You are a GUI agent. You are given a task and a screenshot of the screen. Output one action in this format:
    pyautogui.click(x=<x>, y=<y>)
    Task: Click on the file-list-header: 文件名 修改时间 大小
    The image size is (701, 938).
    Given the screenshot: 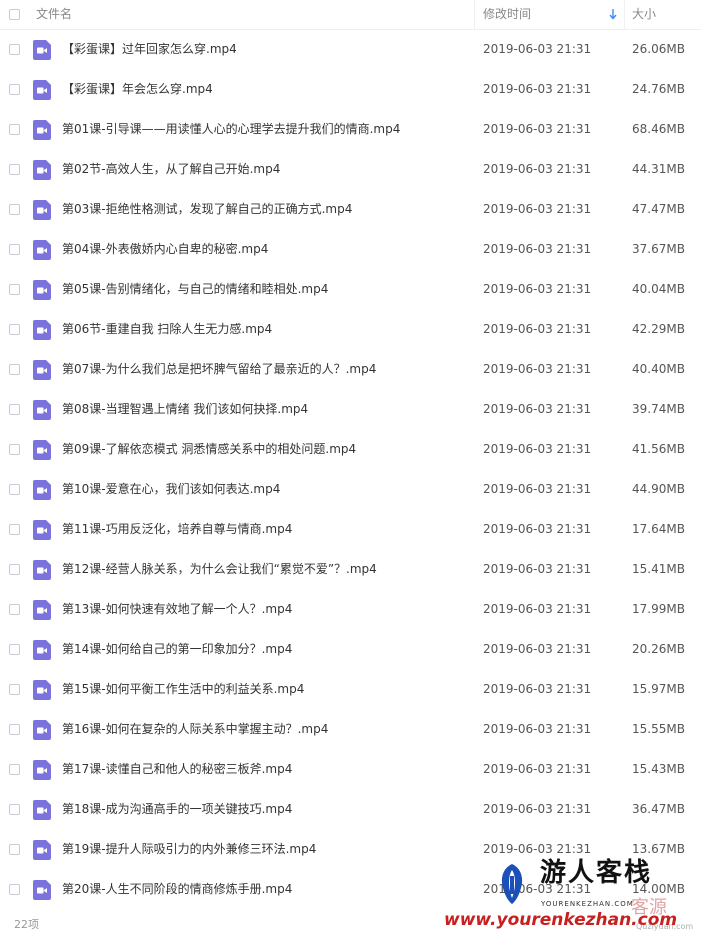 What is the action you would take?
    pyautogui.click(x=350, y=15)
    